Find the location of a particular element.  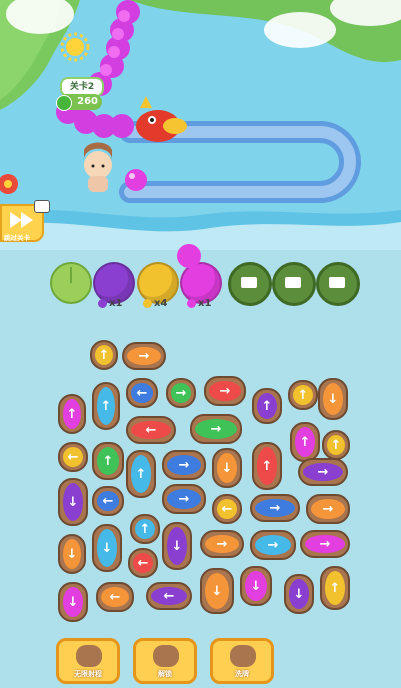

unlock-button: 解锁 is located at coordinates (165, 661).